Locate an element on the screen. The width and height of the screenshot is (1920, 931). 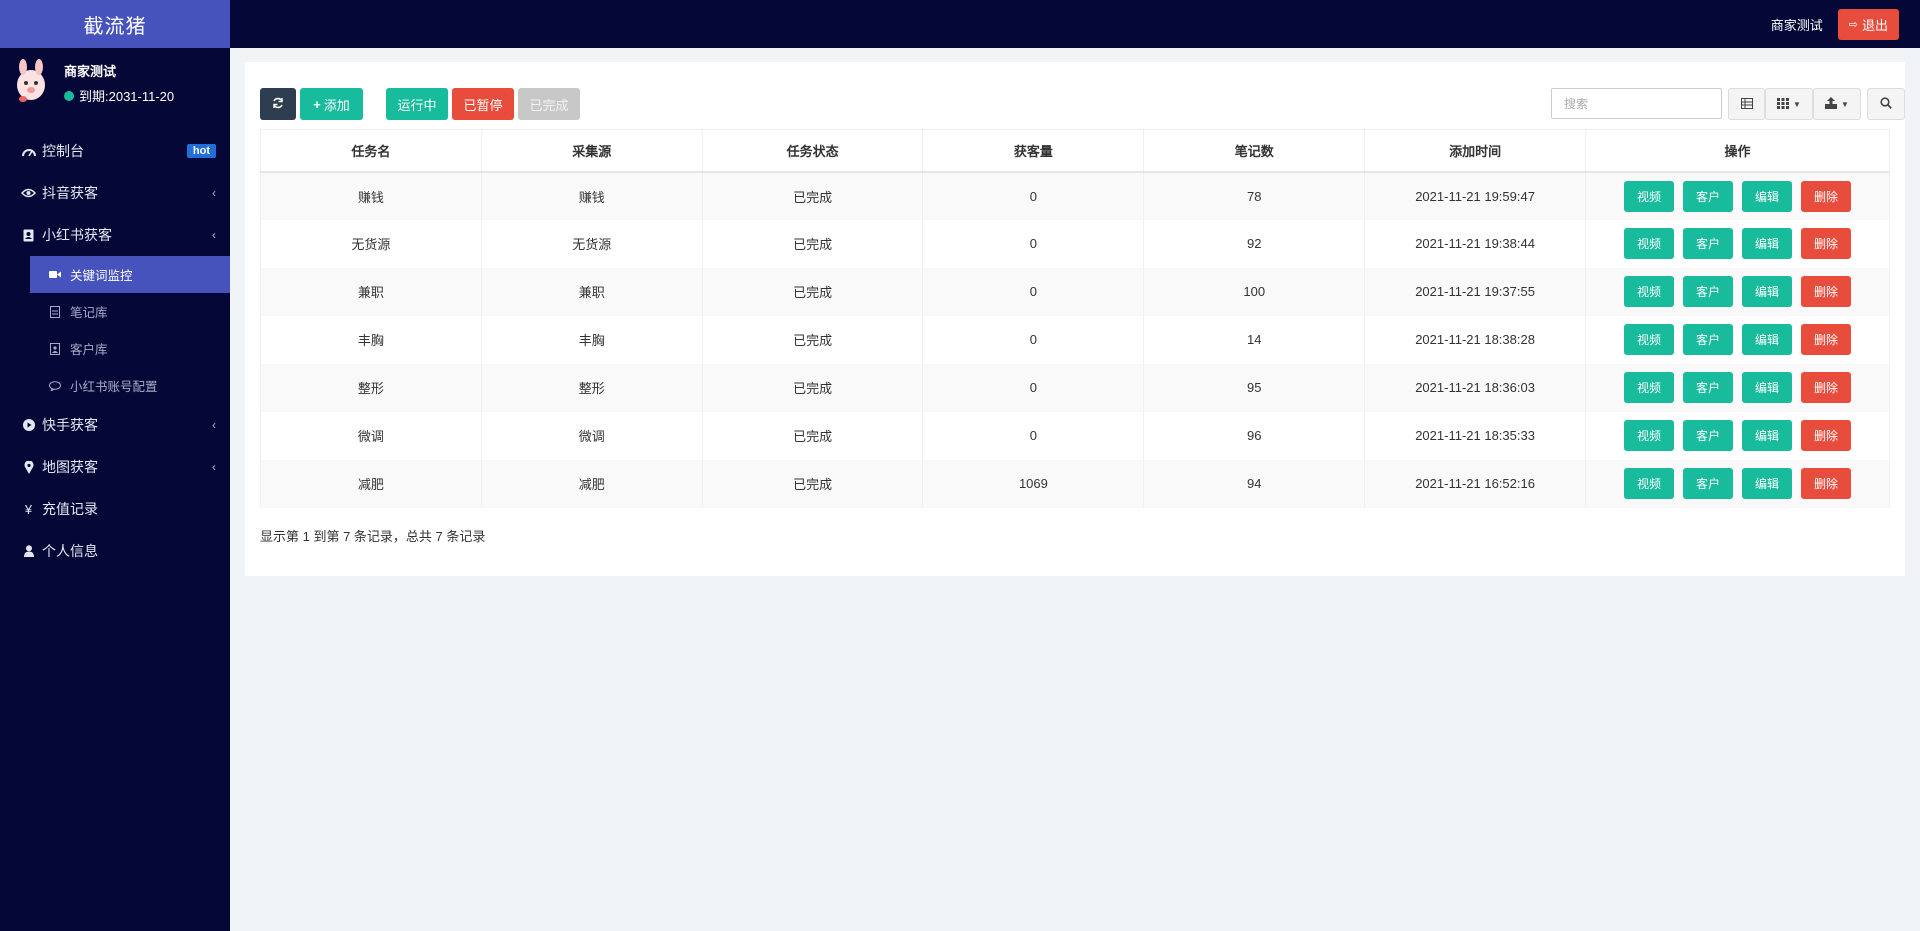
topbar-user-name: 商家测试 is located at coordinates (1797, 24).